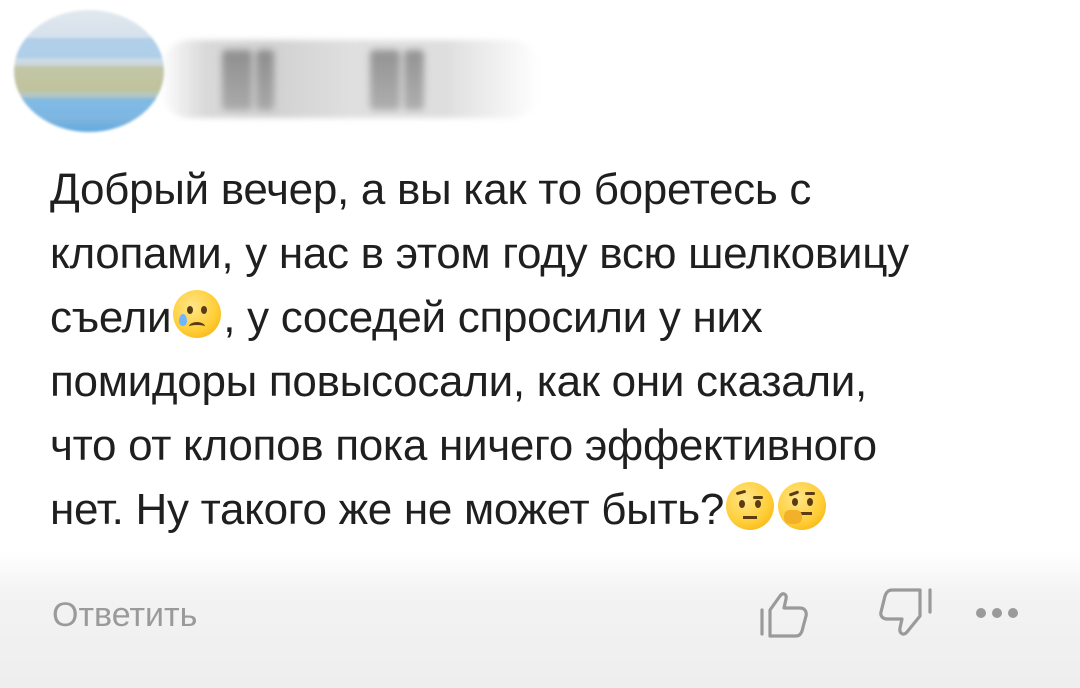  I want to click on thumbs-down-outline-icon, so click(905, 612).